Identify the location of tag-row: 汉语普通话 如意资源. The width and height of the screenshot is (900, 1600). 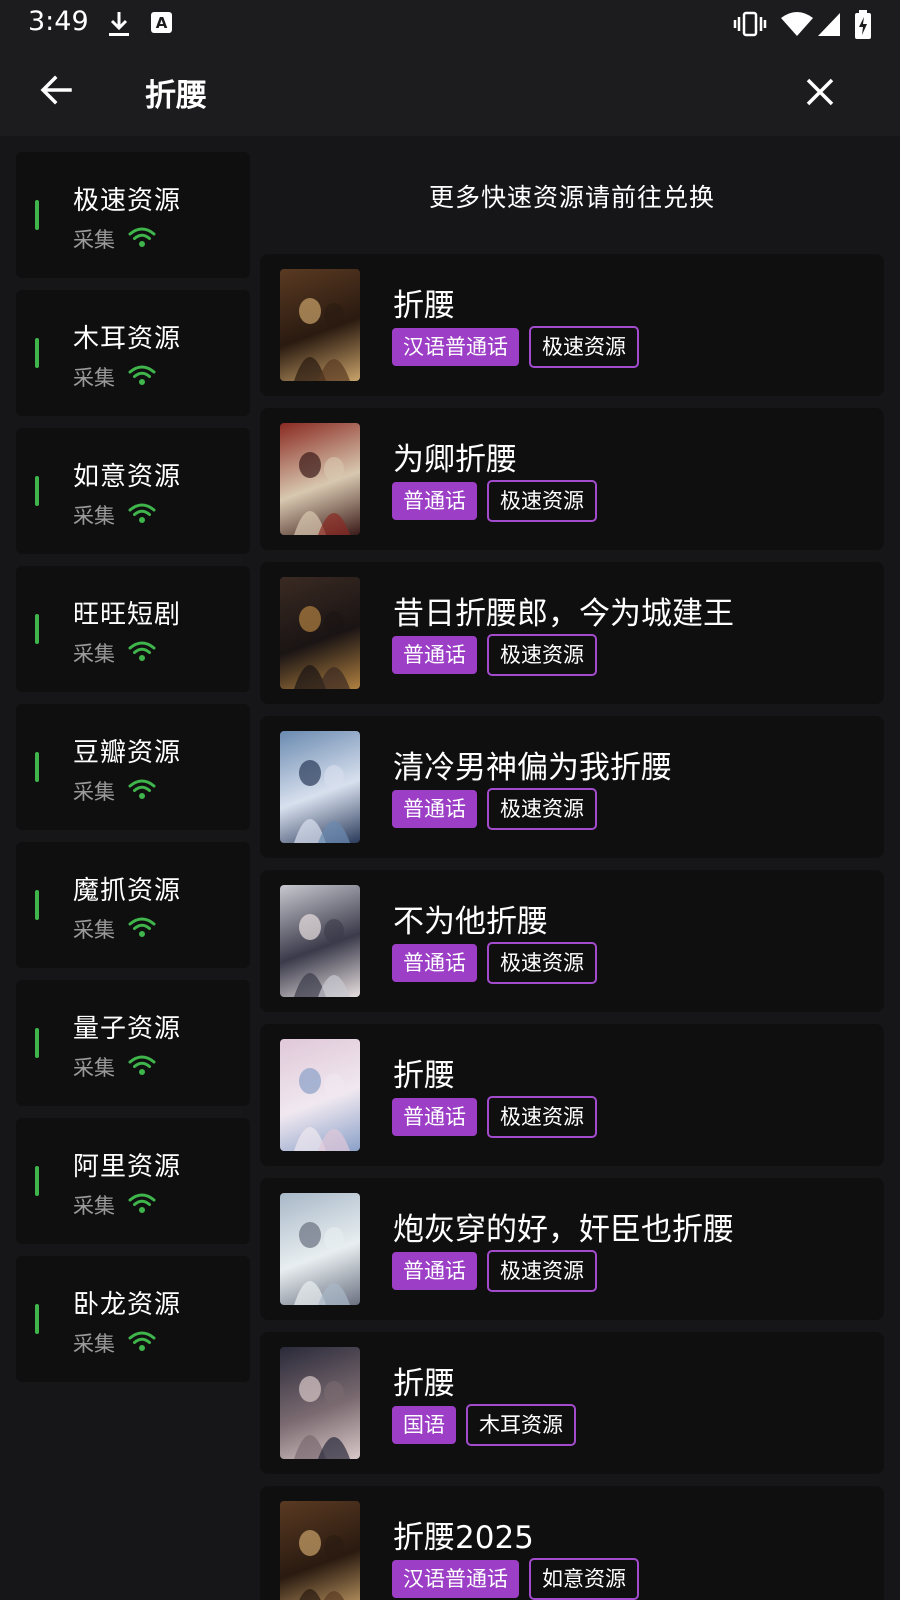
(515, 1579).